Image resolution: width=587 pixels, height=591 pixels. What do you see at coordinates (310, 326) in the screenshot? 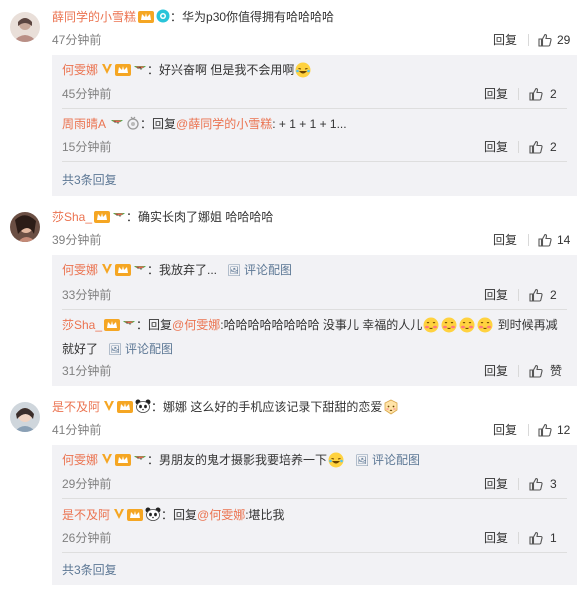
I see `reply-content: 莎Sha_ ：回复@何雯娜:哈哈哈哈哈哈哈哈 没事儿 幸福的人儿 到时候再减` at bounding box center [310, 326].